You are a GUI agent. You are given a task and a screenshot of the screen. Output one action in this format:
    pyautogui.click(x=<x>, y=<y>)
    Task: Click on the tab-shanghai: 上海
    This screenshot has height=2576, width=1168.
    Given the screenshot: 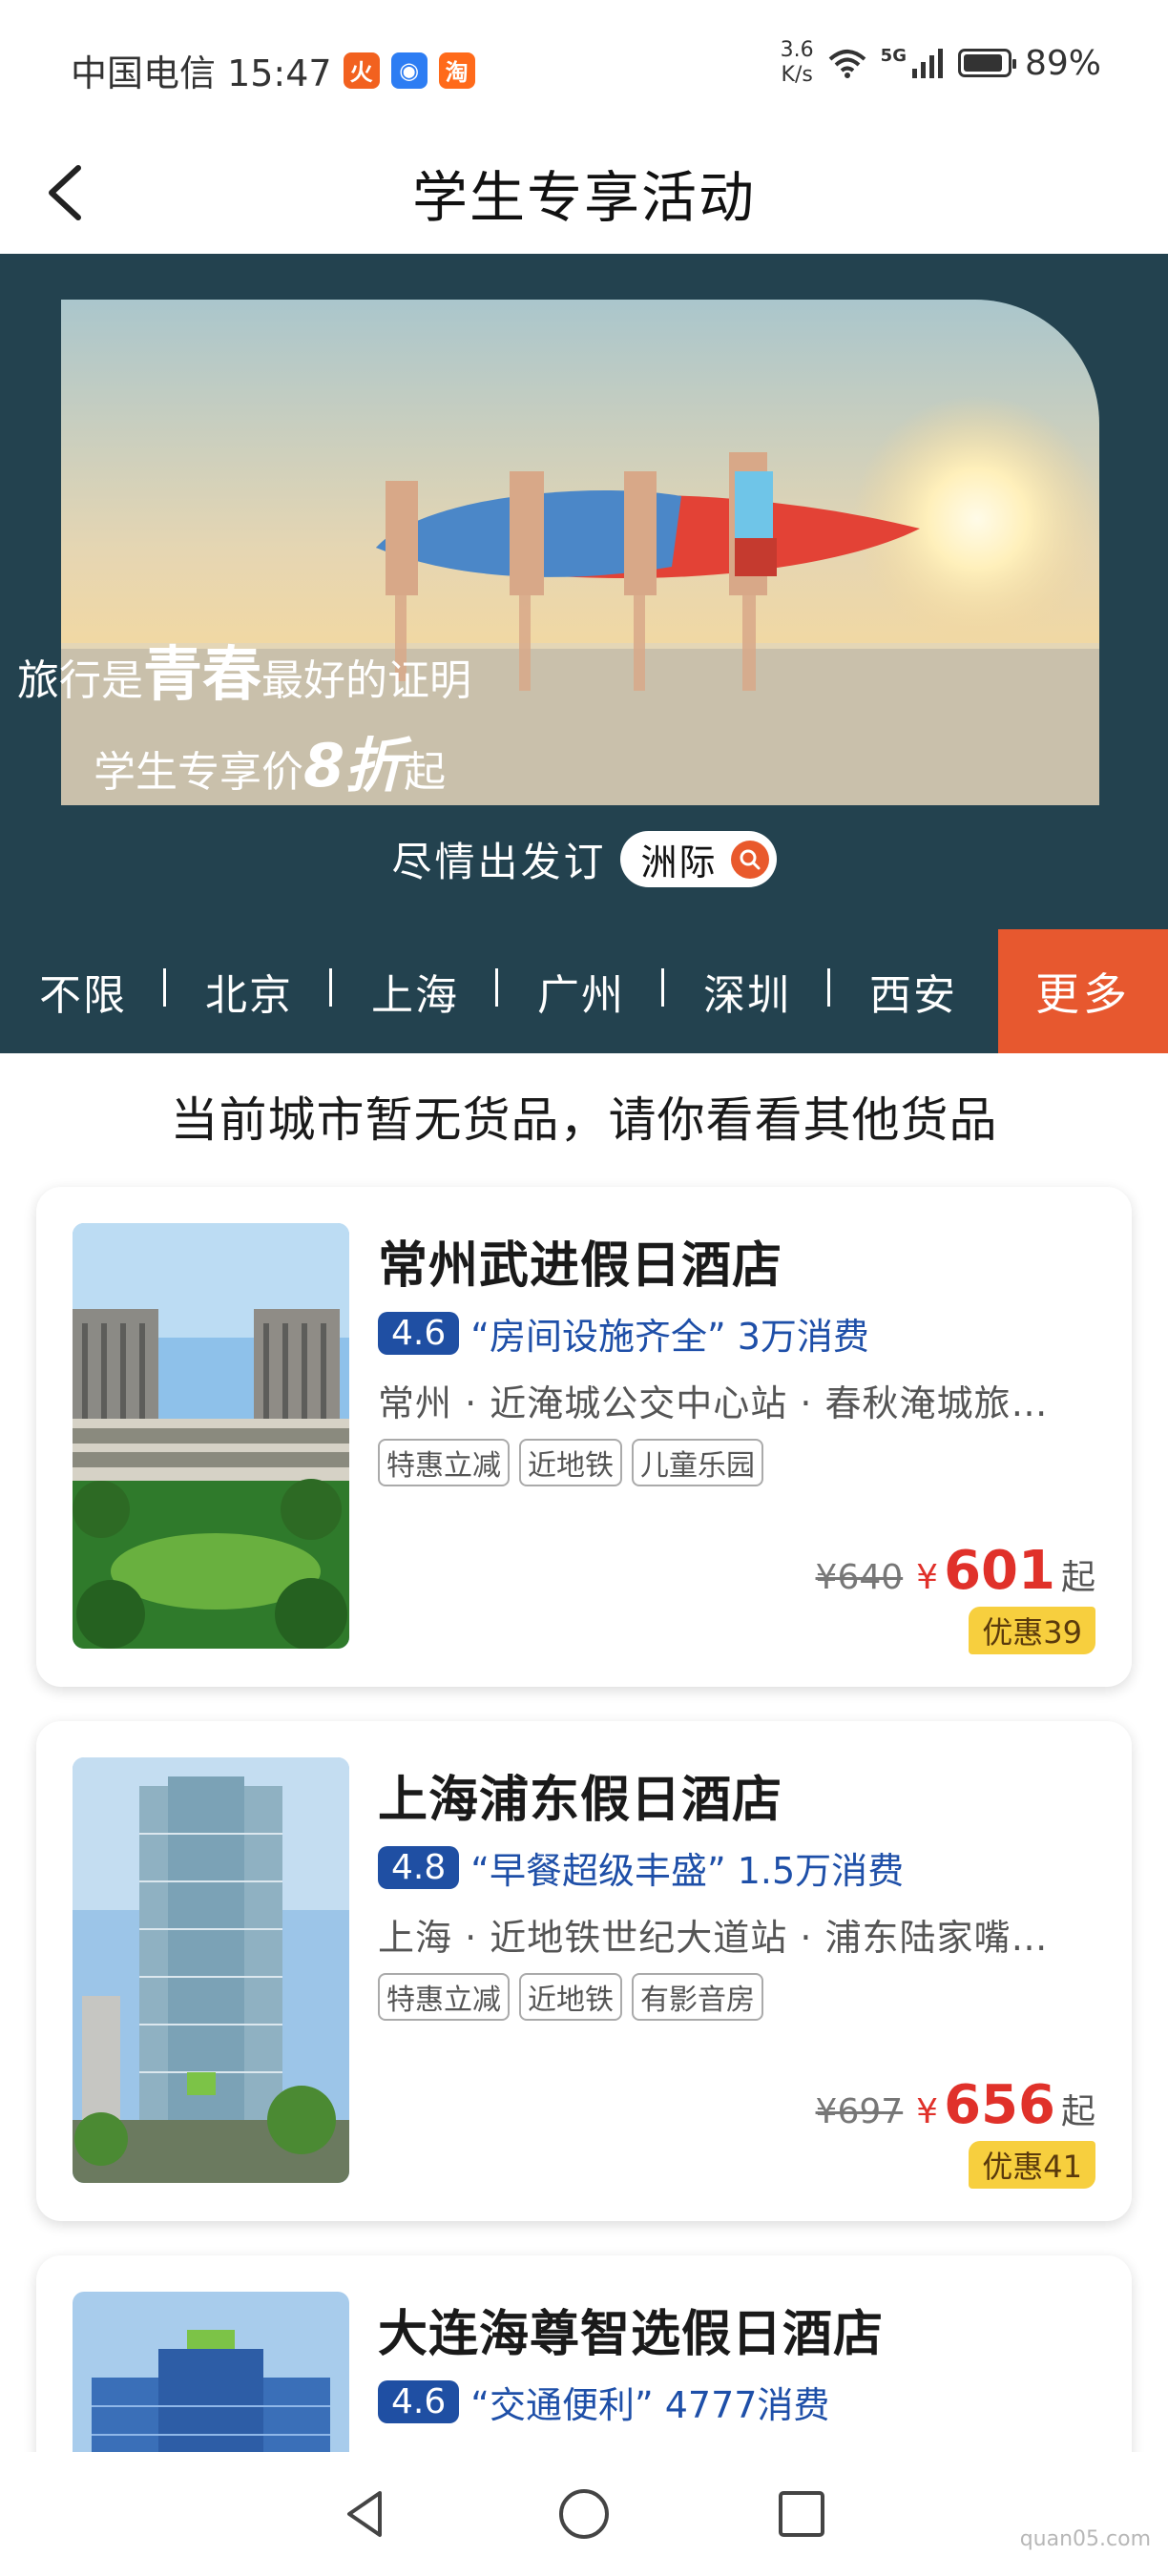 What is the action you would take?
    pyautogui.click(x=415, y=991)
    